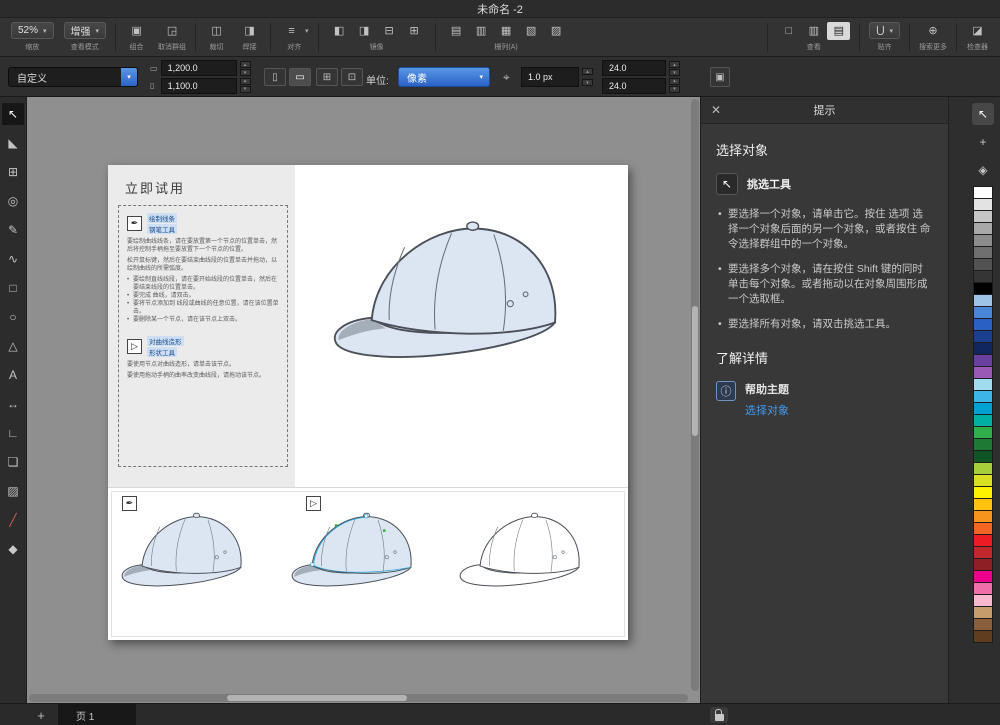  I want to click on text-tool-icon: A, so click(13, 375).